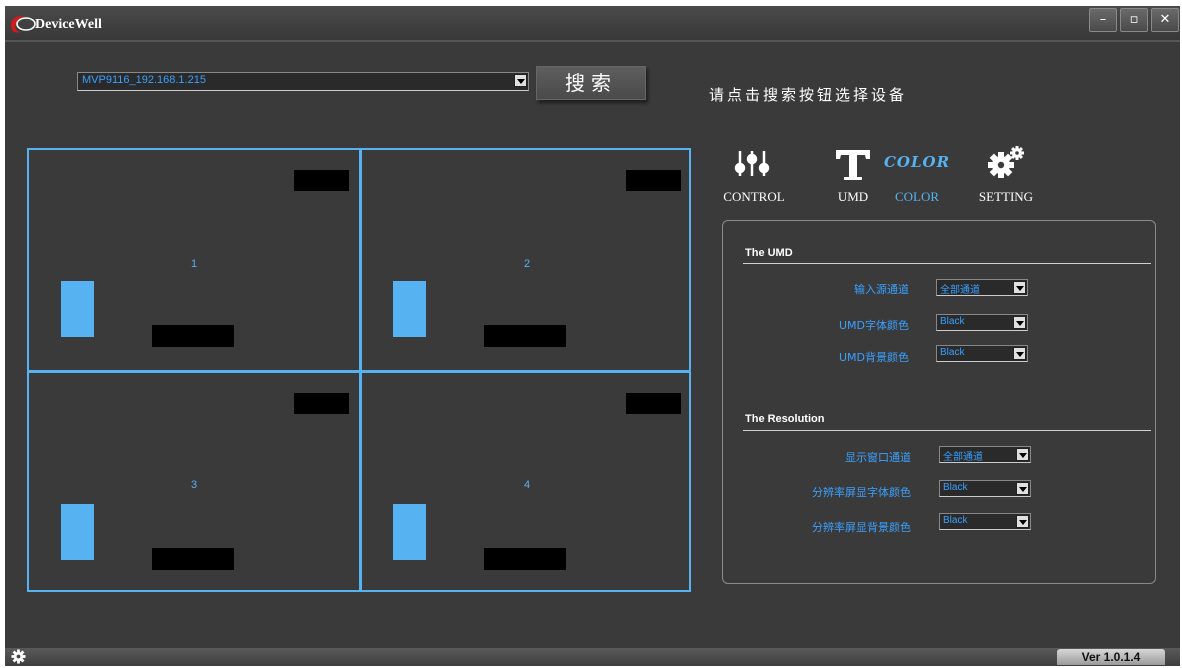 The height and width of the screenshot is (668, 1182). I want to click on tab-control-label: CONTROL, so click(754, 196).